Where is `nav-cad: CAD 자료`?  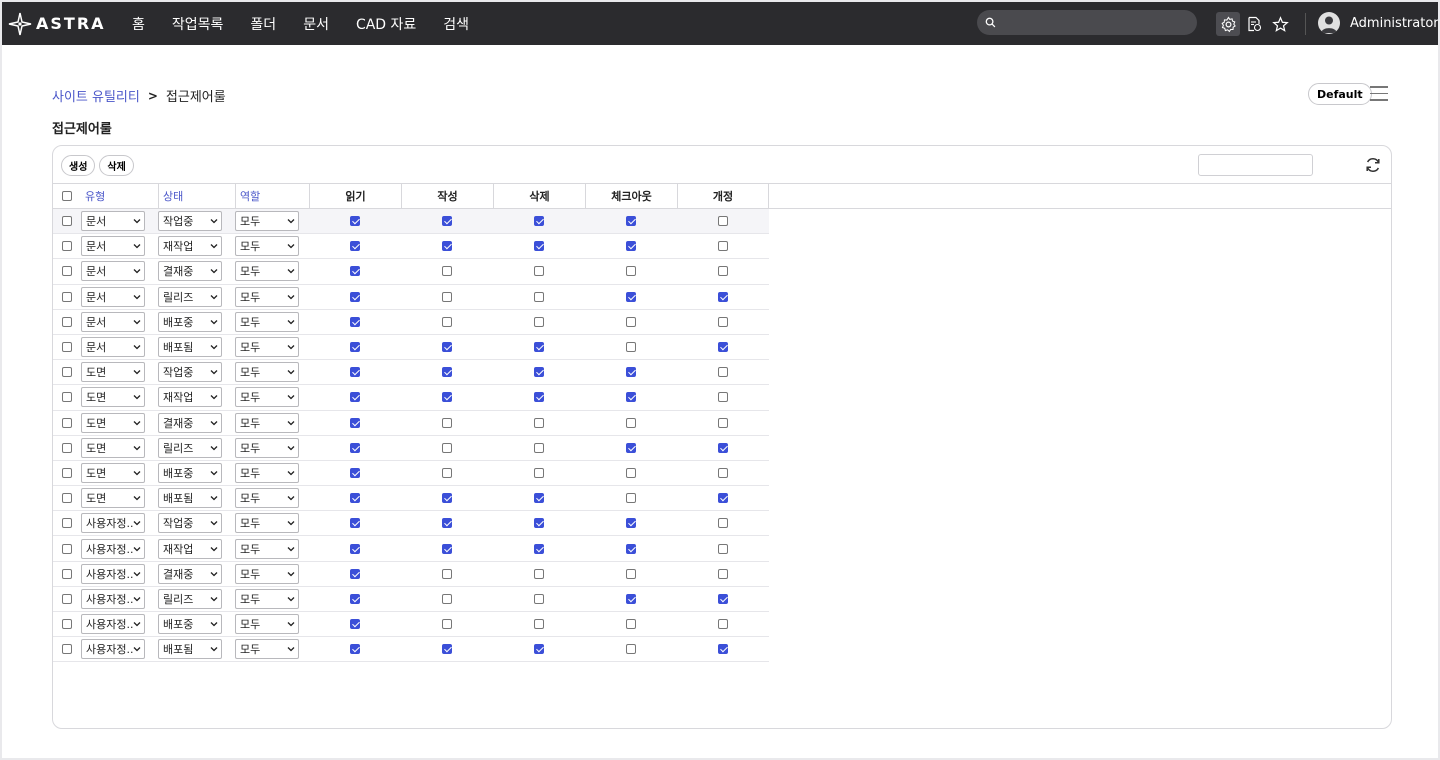
nav-cad: CAD 자료 is located at coordinates (386, 24).